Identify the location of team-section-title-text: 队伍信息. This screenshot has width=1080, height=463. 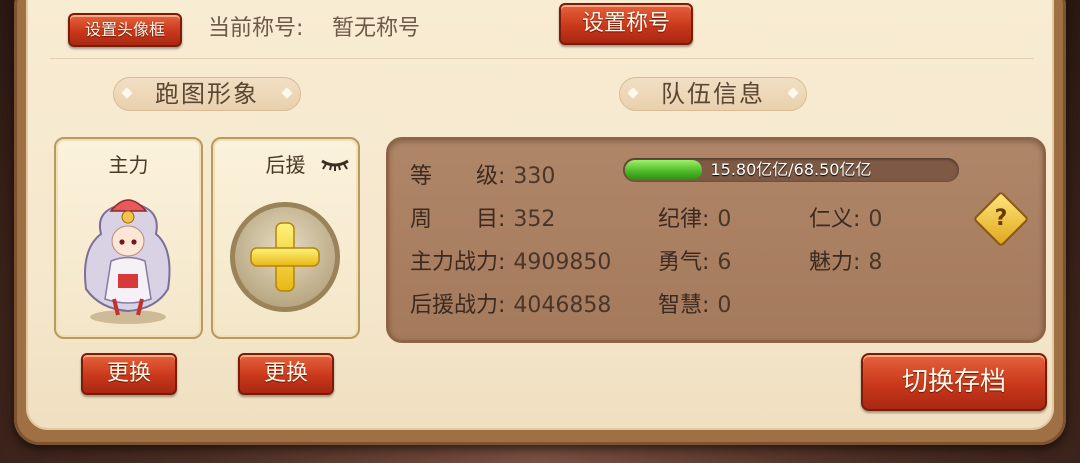
(713, 94).